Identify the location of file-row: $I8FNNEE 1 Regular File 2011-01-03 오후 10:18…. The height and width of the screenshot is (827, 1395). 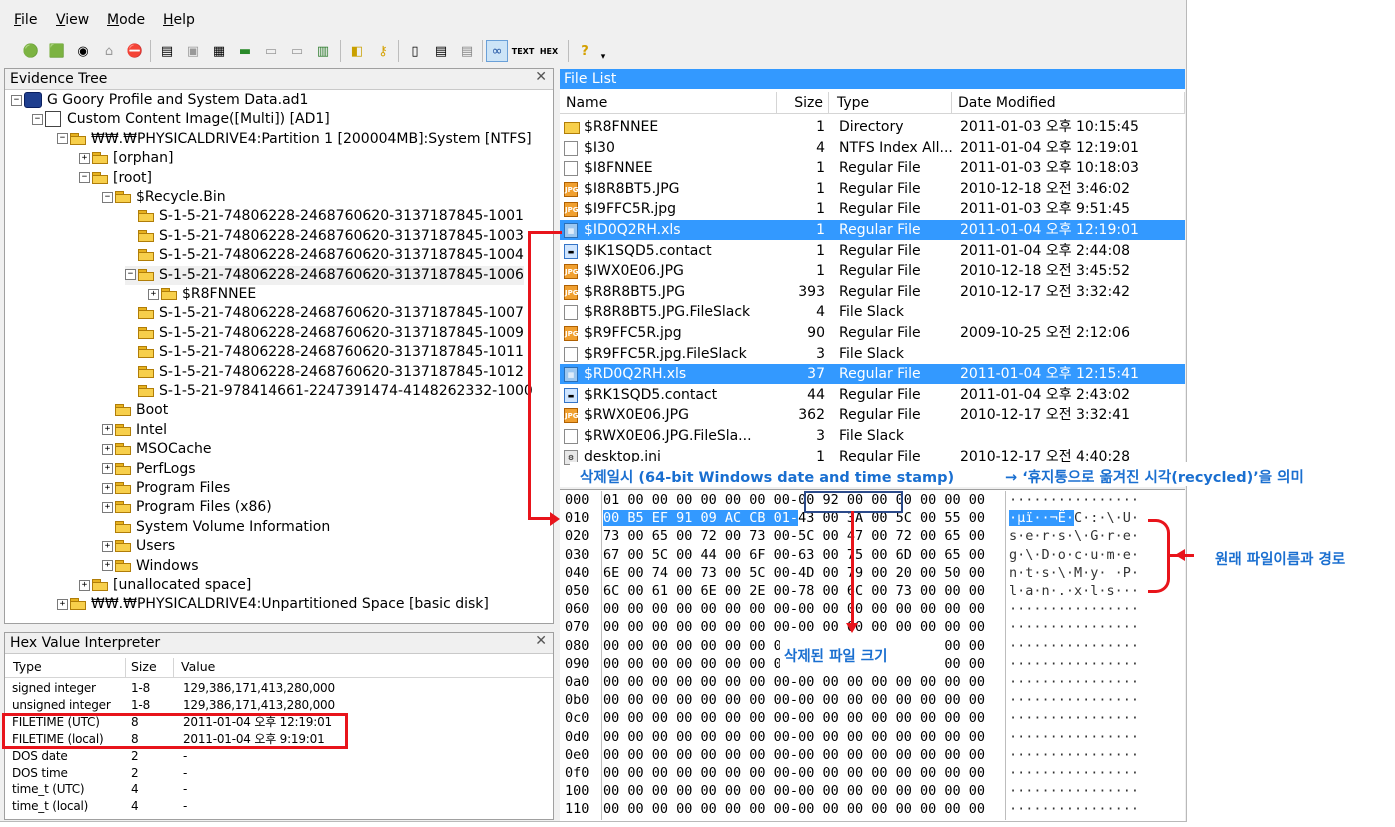
(872, 168).